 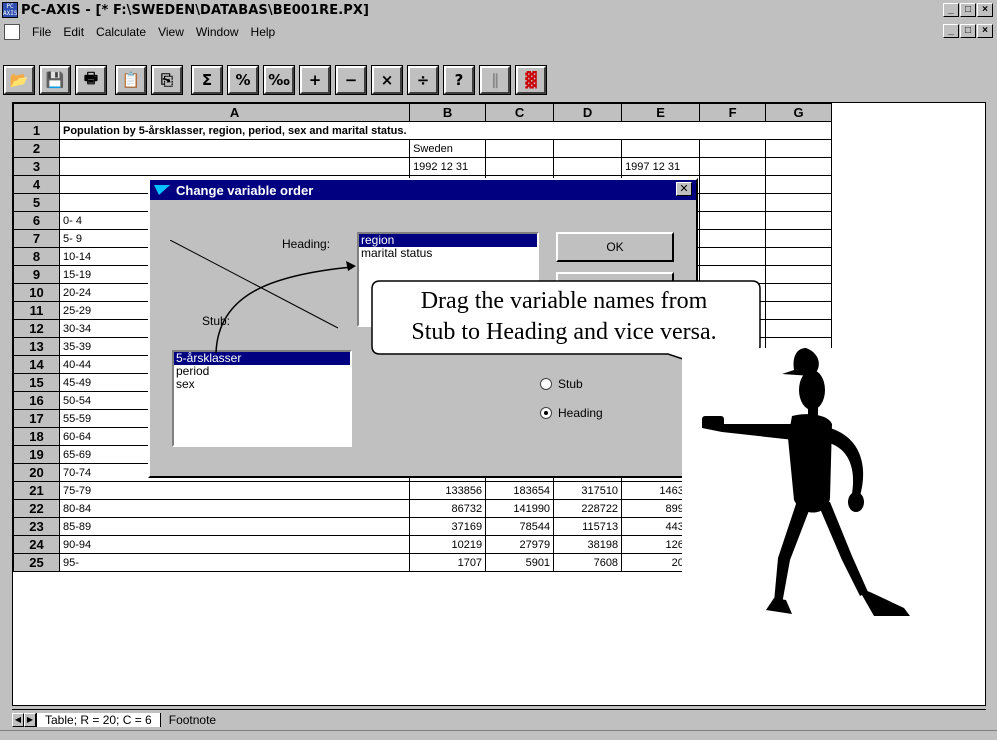 I want to click on stub-item-sex: sex, so click(x=262, y=384).